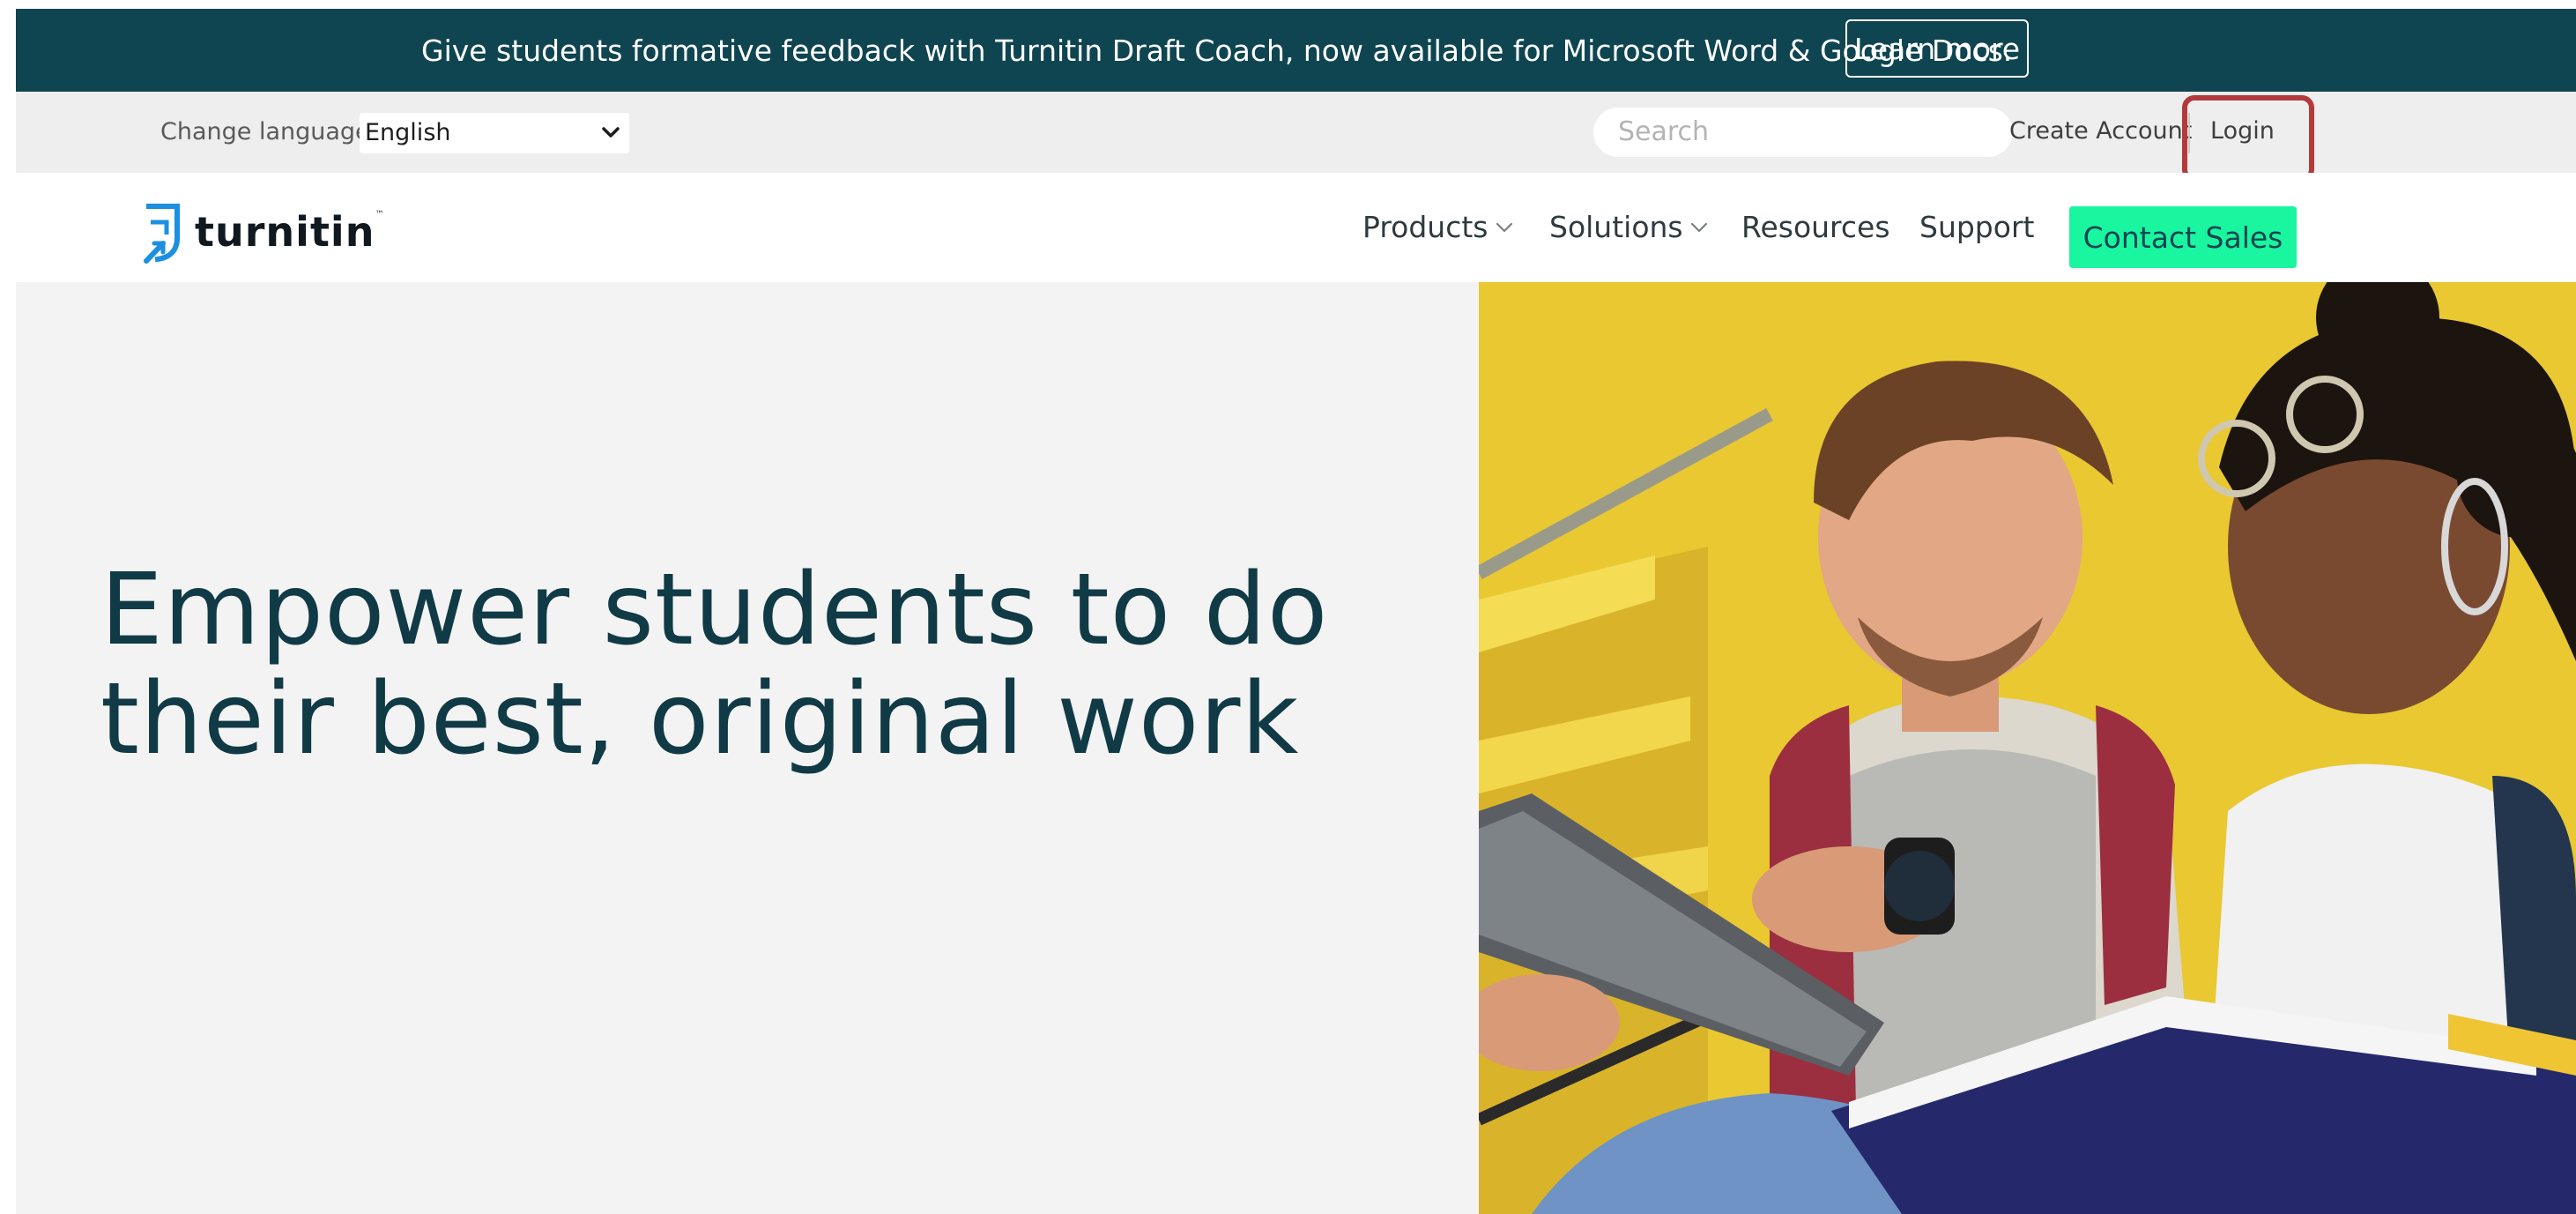 The image size is (2576, 1214). What do you see at coordinates (2183, 237) in the screenshot?
I see `contact-sales-button: Contact Sales` at bounding box center [2183, 237].